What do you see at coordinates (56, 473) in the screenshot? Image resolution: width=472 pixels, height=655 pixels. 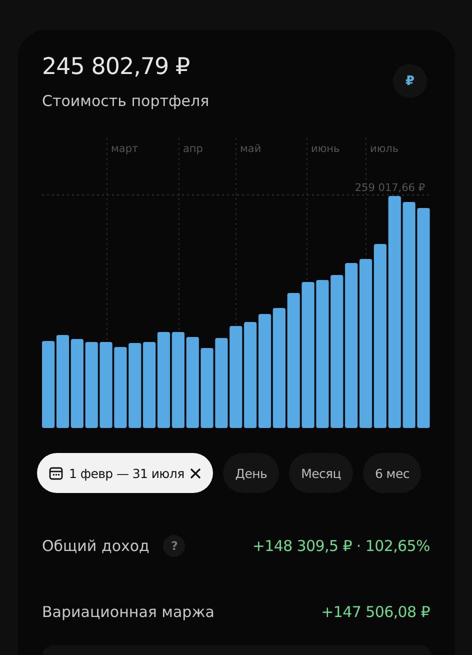 I see `calendar-icon` at bounding box center [56, 473].